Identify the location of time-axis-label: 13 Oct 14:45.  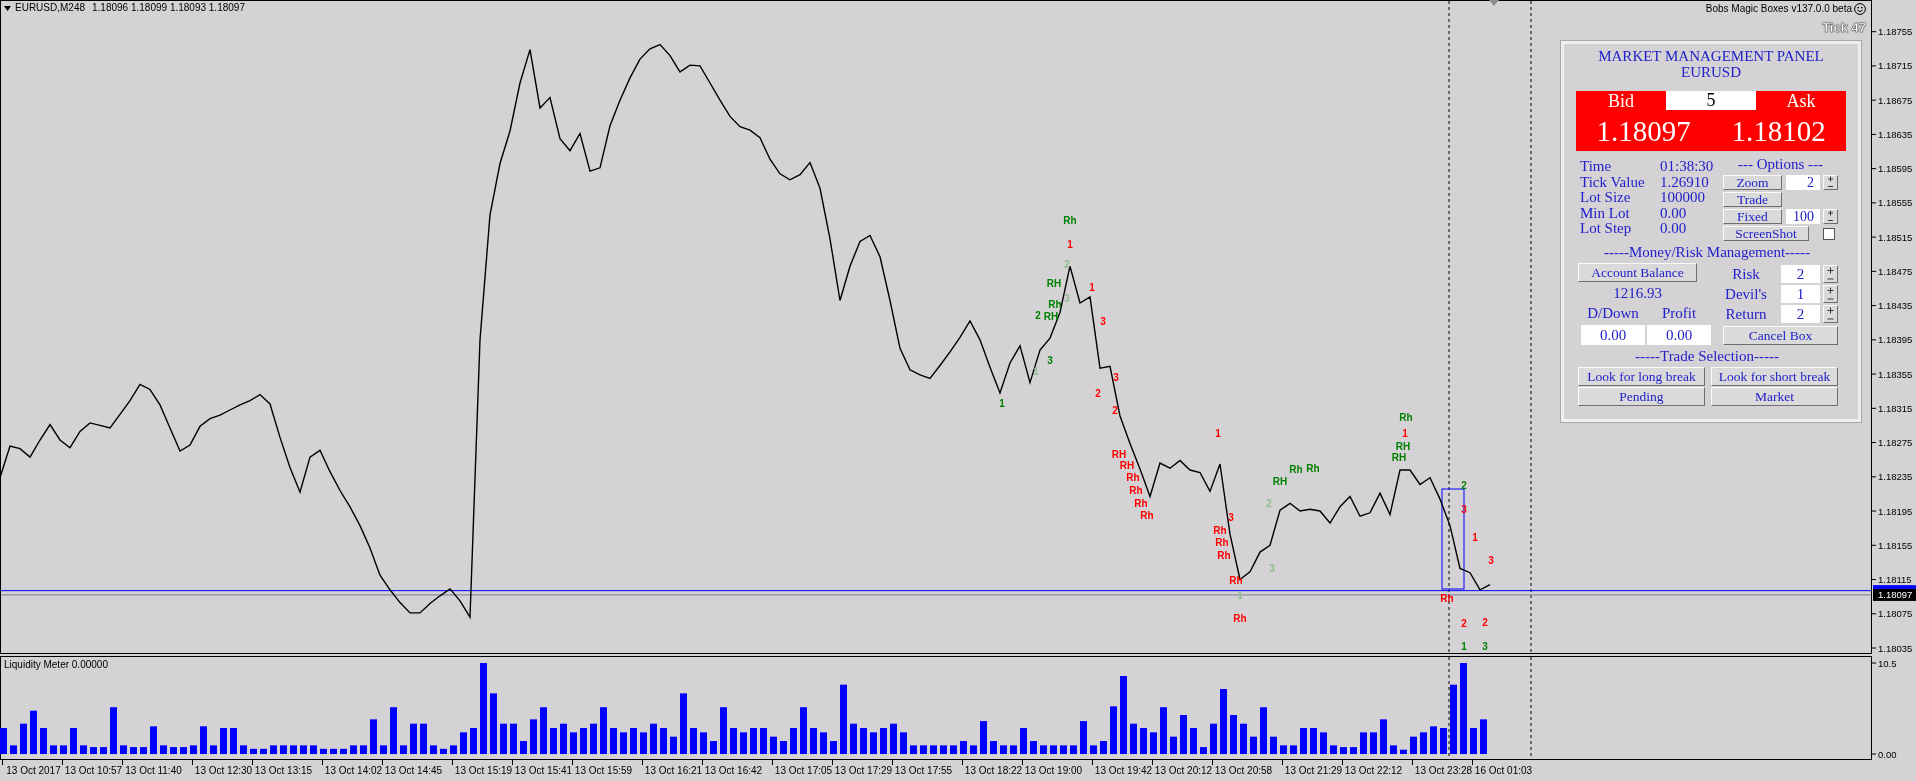
(413, 770).